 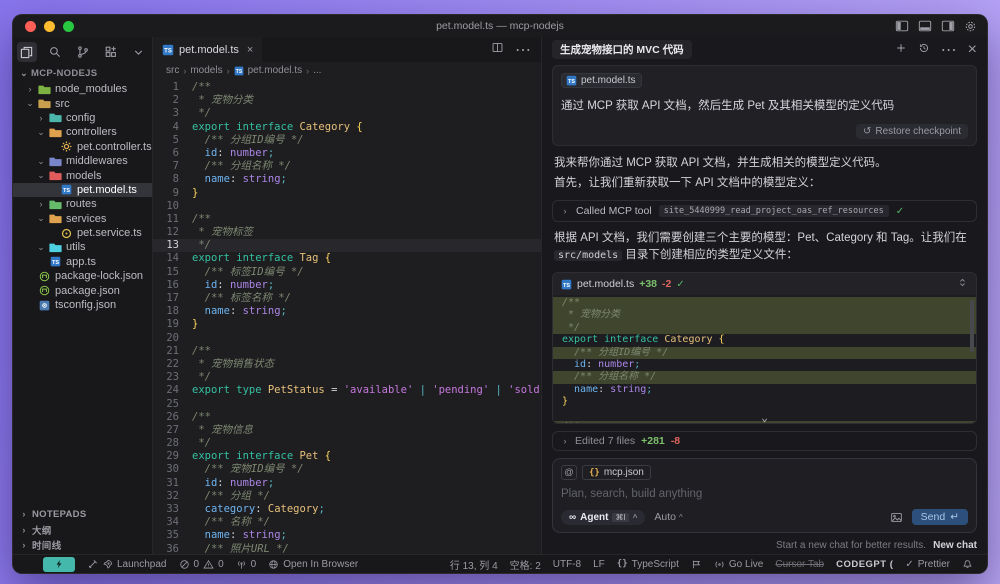 What do you see at coordinates (275, 70) in the screenshot?
I see `breadcrumb-item: pet.model.ts` at bounding box center [275, 70].